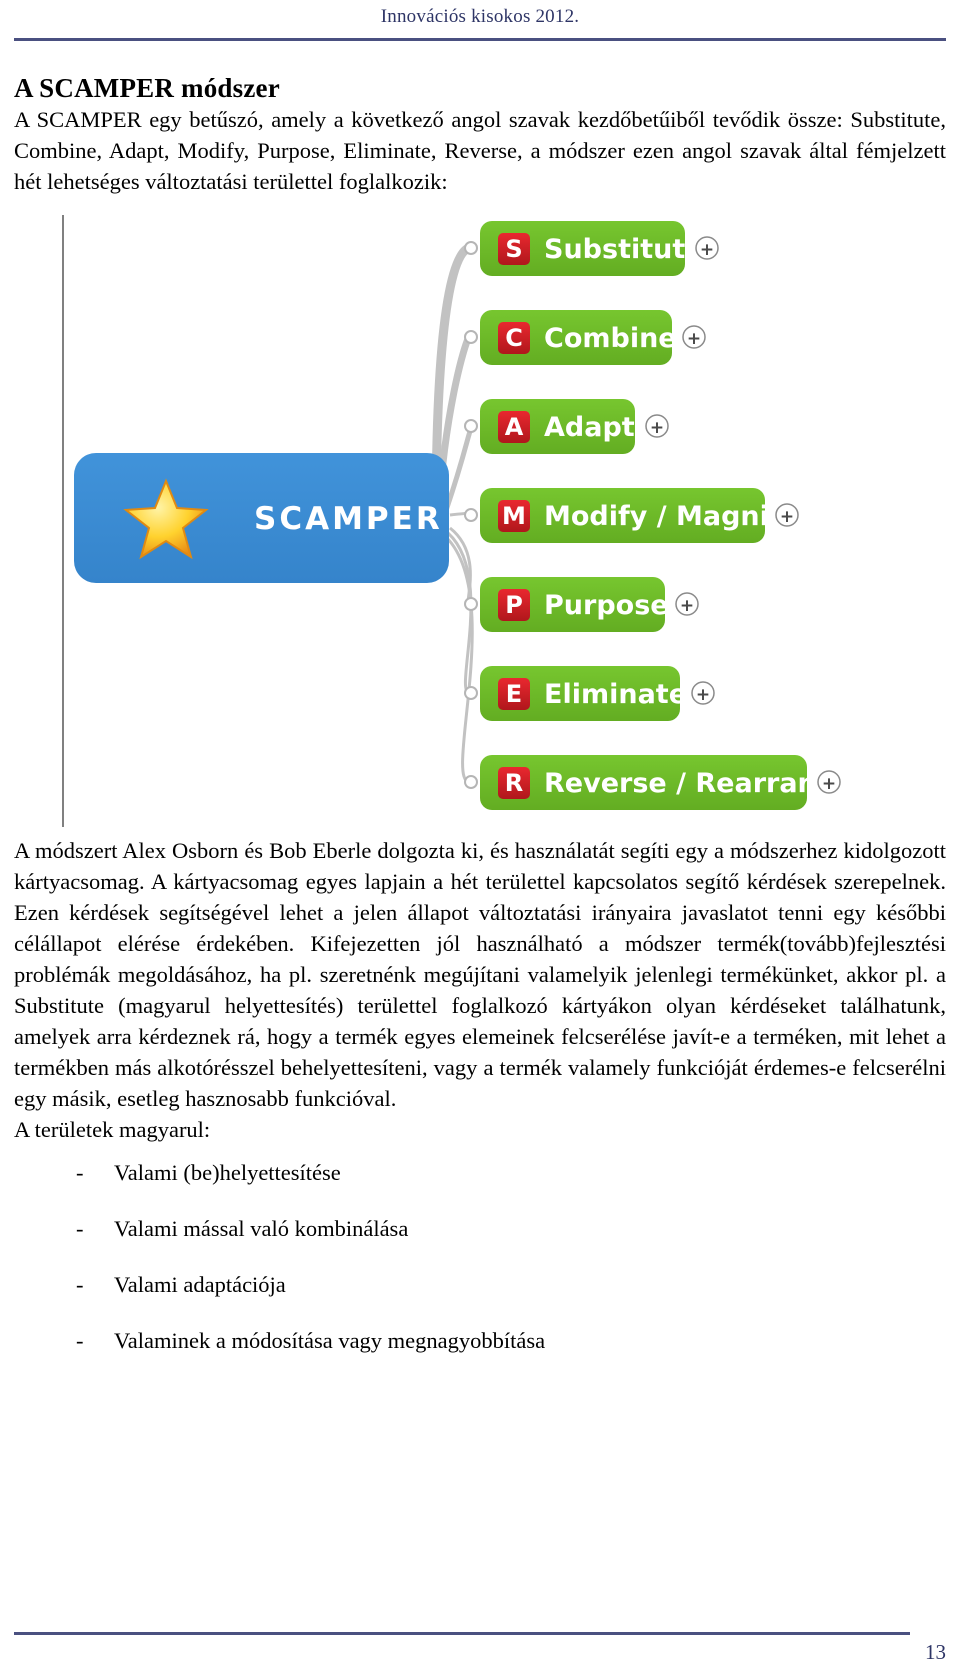 Image resolution: width=960 pixels, height=1676 pixels. I want to click on page-header: Innovációs kisokos 2012., so click(480, 23).